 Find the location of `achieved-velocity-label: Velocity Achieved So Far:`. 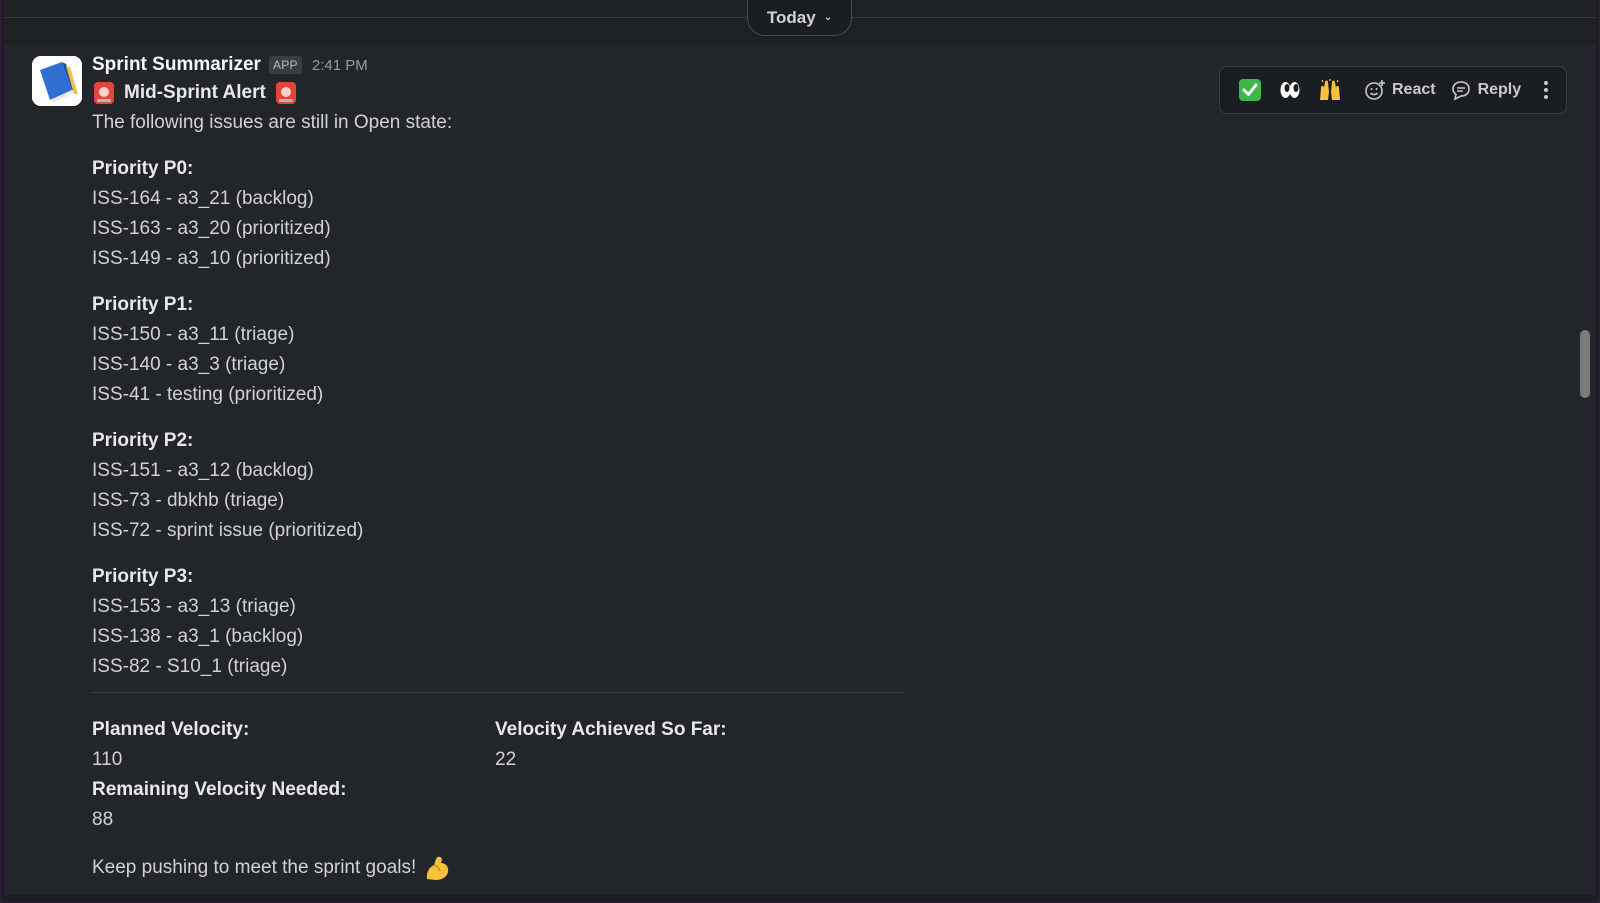

achieved-velocity-label: Velocity Achieved So Far: is located at coordinates (611, 729).